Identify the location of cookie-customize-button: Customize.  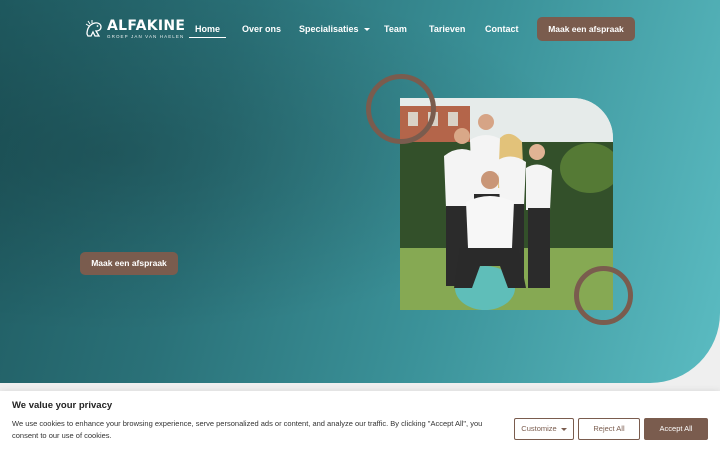
(544, 429).